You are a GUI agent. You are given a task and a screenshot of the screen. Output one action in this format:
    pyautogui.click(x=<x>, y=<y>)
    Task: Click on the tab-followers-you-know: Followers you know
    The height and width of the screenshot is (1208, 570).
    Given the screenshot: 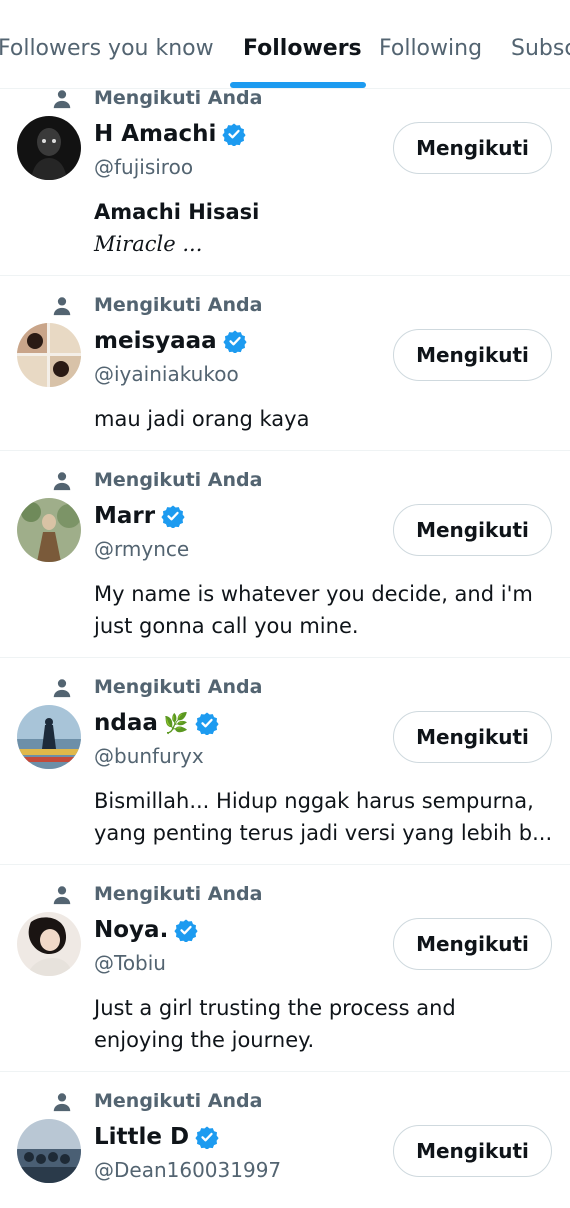 What is the action you would take?
    pyautogui.click(x=107, y=49)
    